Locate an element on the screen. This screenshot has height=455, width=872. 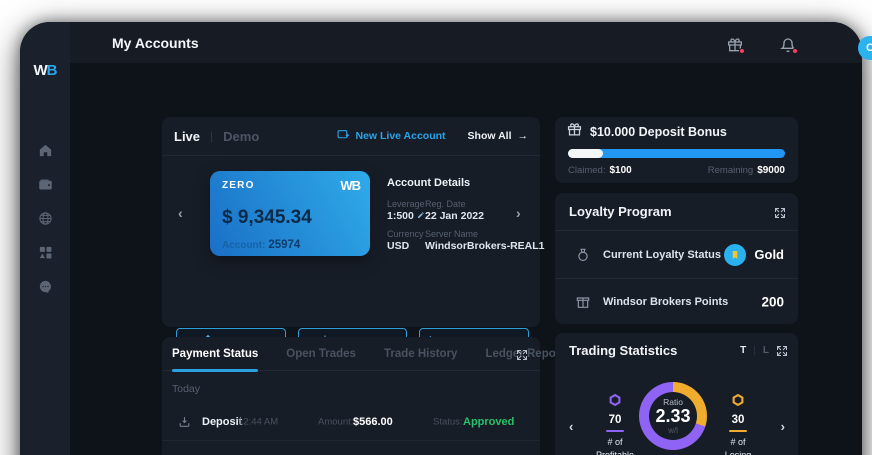
chat-icon is located at coordinates (45, 289).